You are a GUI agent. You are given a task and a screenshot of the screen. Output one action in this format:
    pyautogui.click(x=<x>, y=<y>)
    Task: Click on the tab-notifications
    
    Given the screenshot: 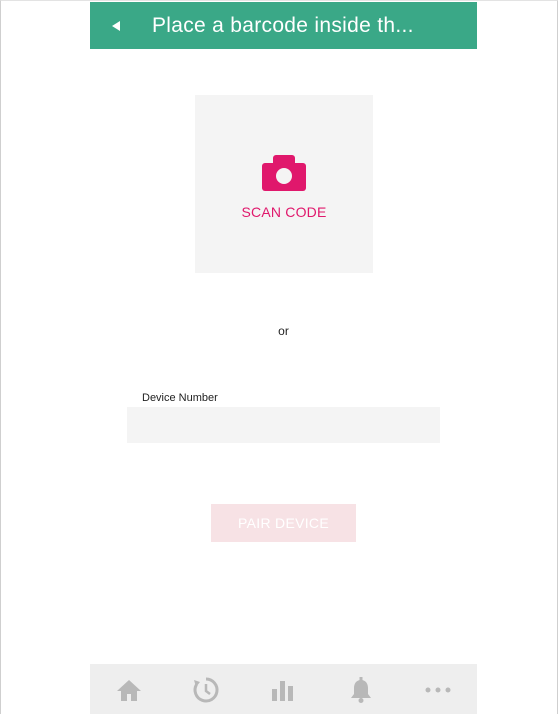 What is the action you would take?
    pyautogui.click(x=361, y=689)
    